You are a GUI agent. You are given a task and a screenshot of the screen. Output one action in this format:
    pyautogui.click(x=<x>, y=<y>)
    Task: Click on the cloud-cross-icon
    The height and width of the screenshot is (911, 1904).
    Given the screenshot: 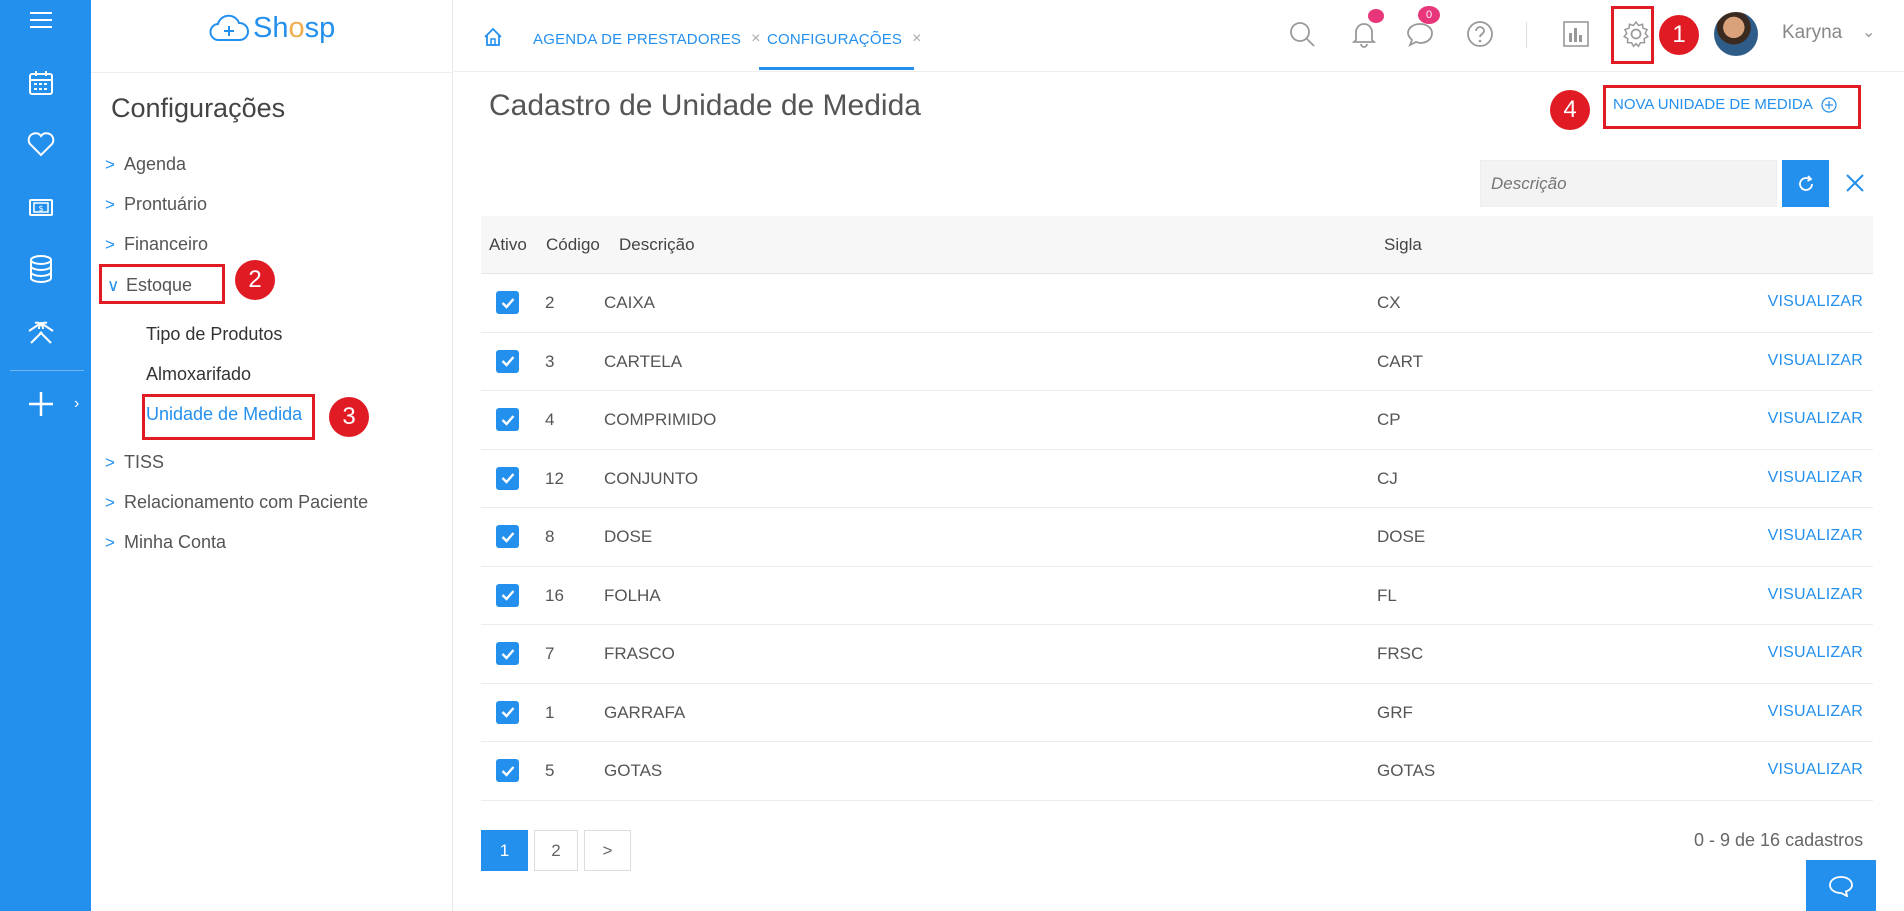 What is the action you would take?
    pyautogui.click(x=229, y=27)
    